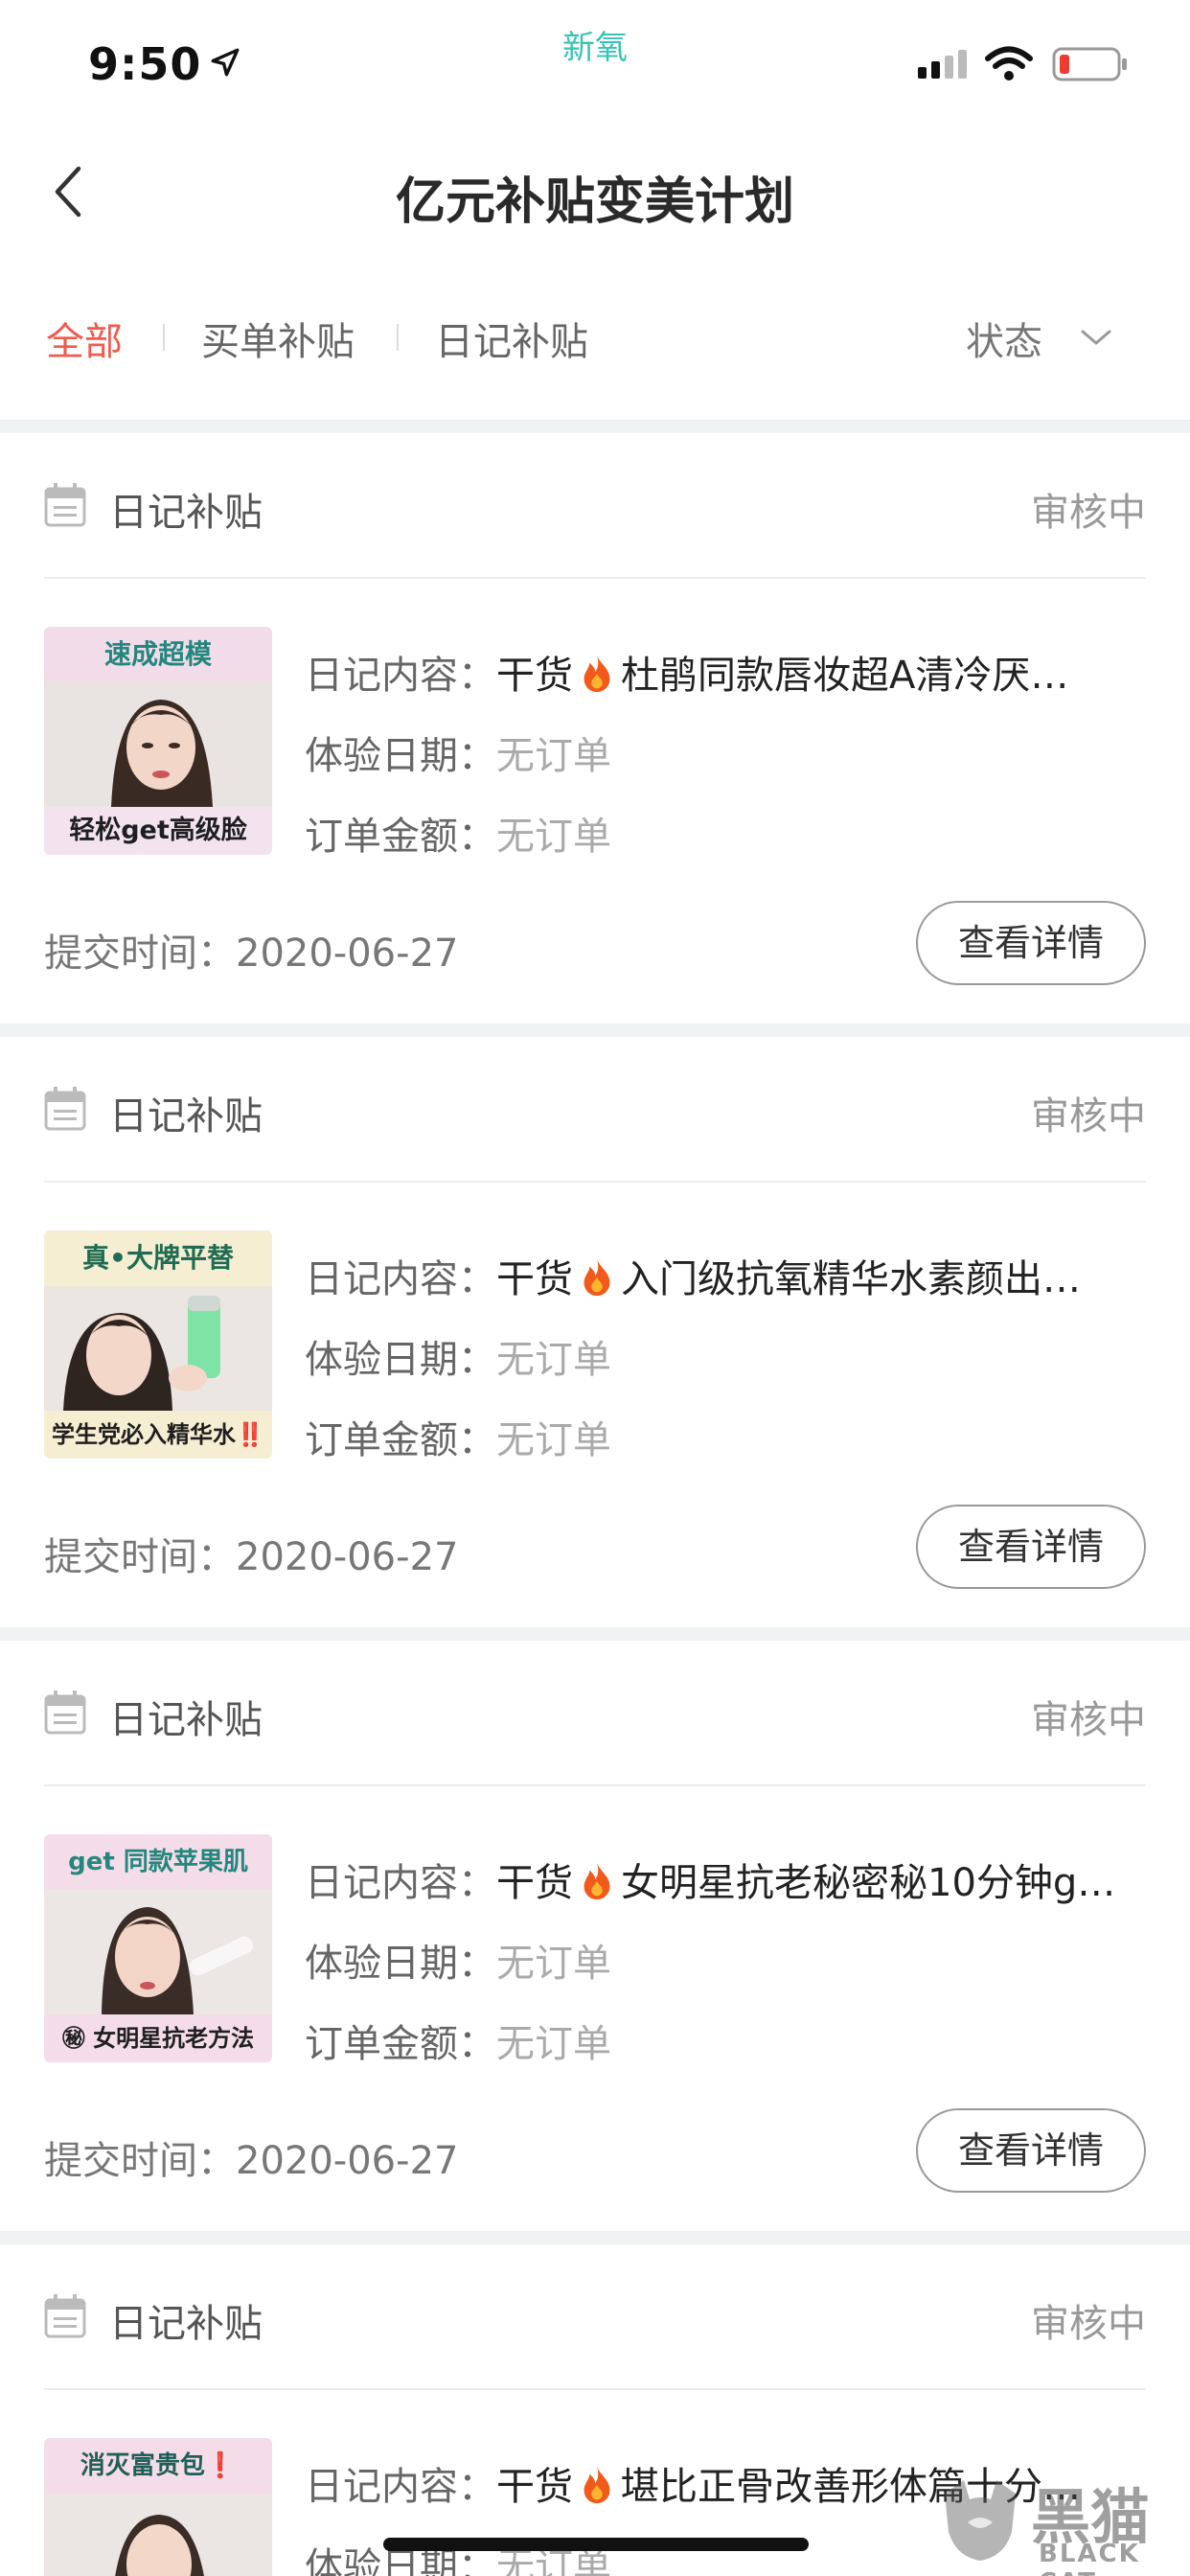  I want to click on diary-thumbnail: 真•大牌平替 学生党必入精华水‼️, so click(158, 1344).